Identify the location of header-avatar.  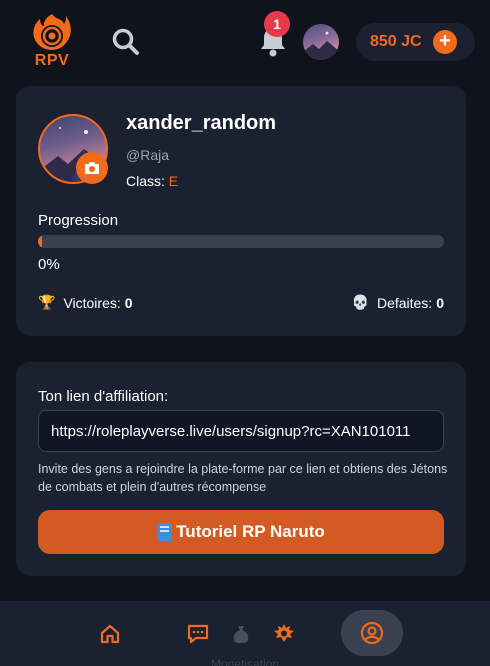
(321, 42).